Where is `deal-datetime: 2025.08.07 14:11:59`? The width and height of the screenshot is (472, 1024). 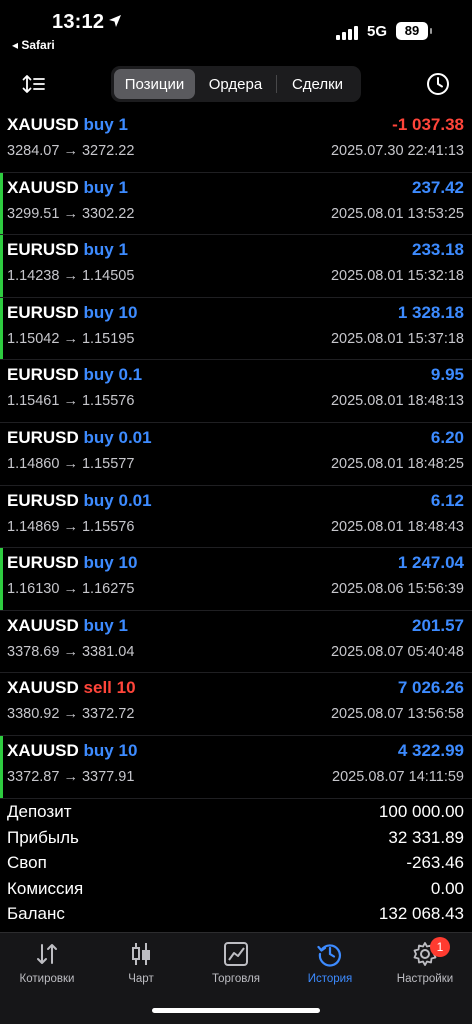
deal-datetime: 2025.08.07 14:11:59 is located at coordinates (398, 776).